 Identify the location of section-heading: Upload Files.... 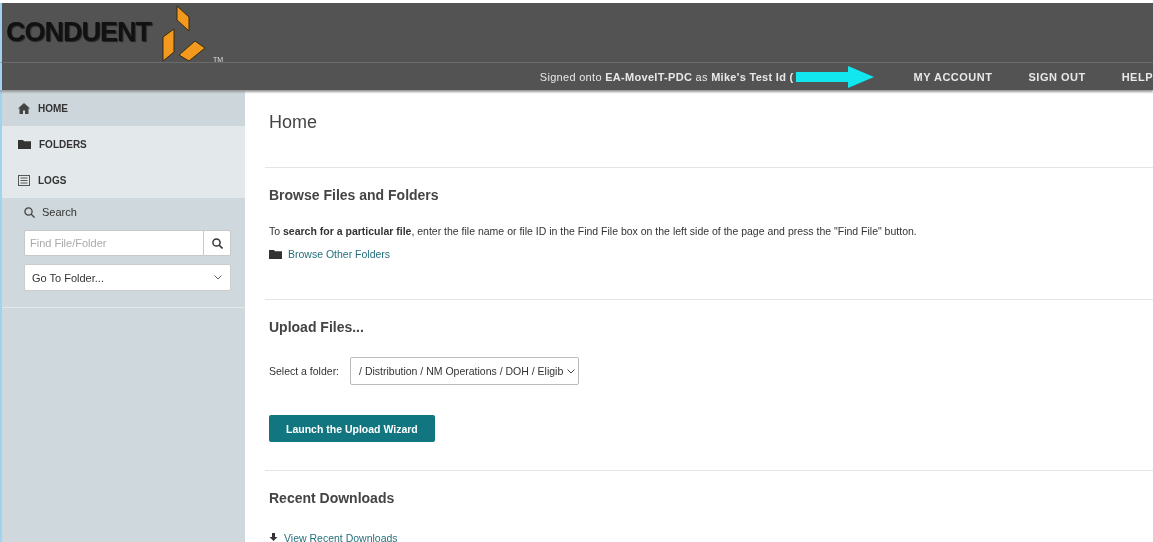
(317, 327).